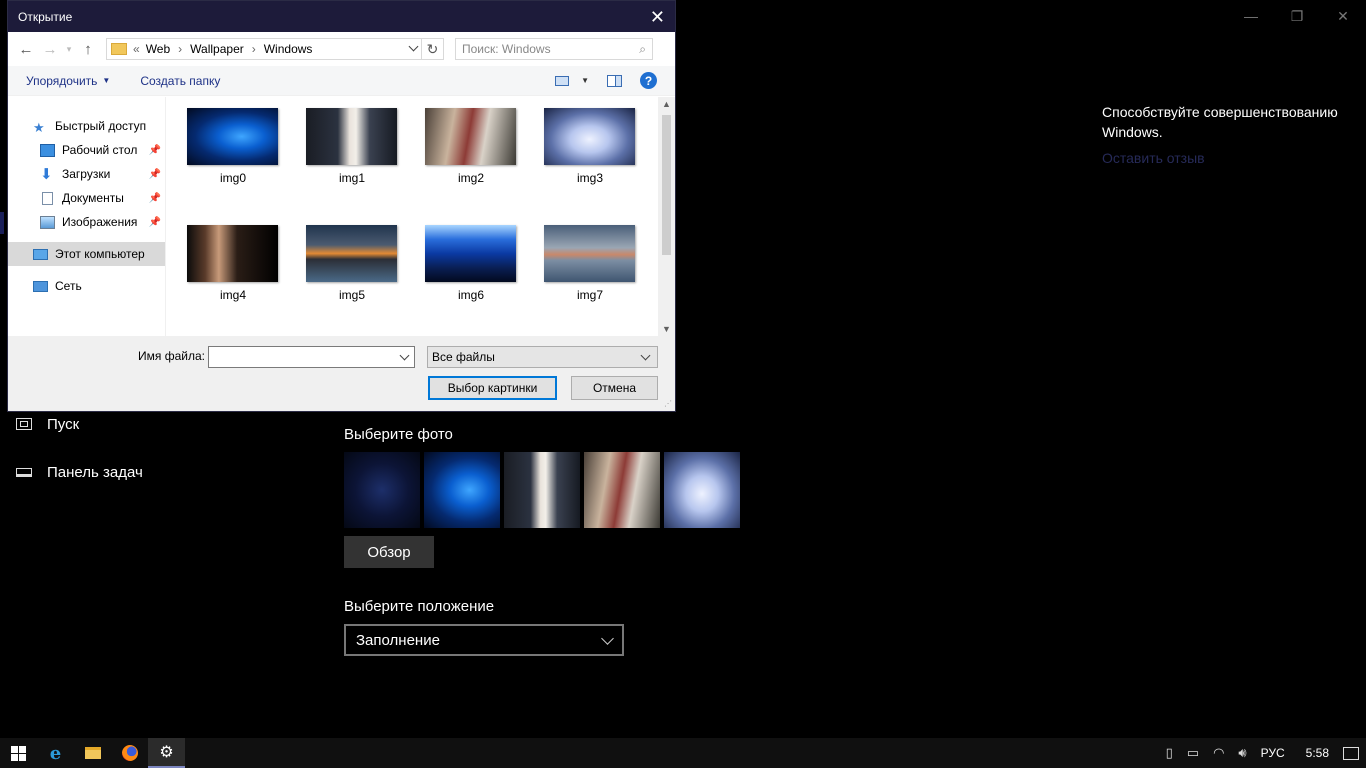 This screenshot has width=1366, height=768. What do you see at coordinates (1317, 753) in the screenshot?
I see `clock: 5:58` at bounding box center [1317, 753].